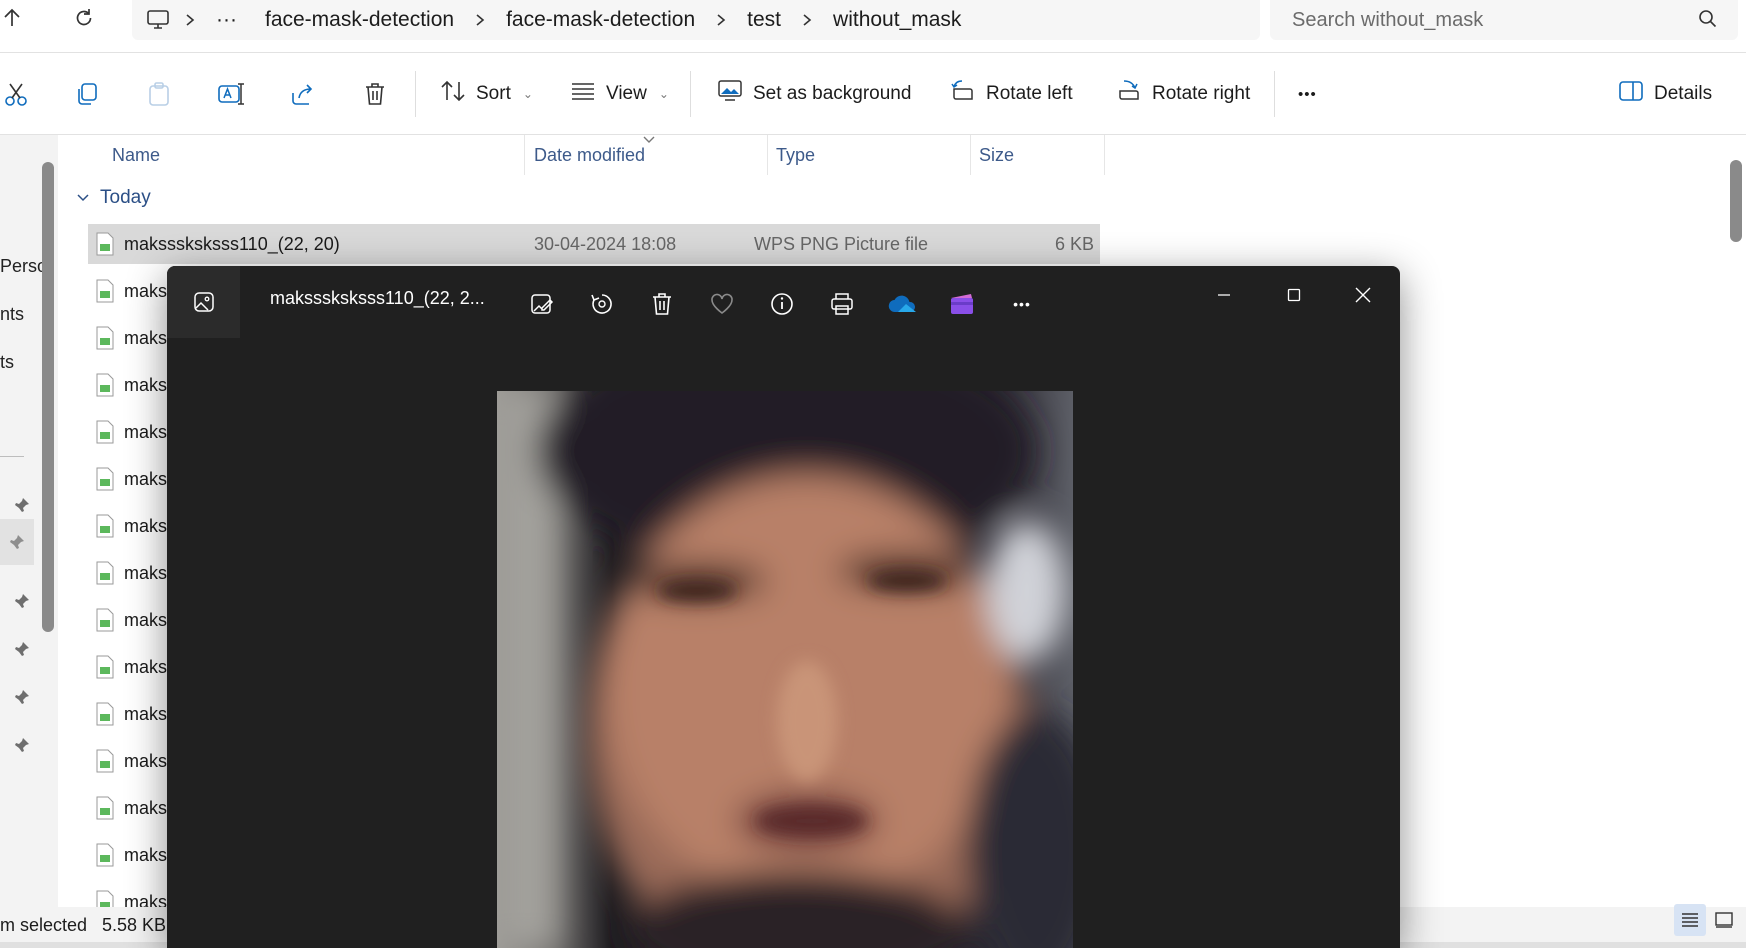 The width and height of the screenshot is (1746, 948). What do you see at coordinates (7, 362) in the screenshot?
I see `nav-item-label: ts` at bounding box center [7, 362].